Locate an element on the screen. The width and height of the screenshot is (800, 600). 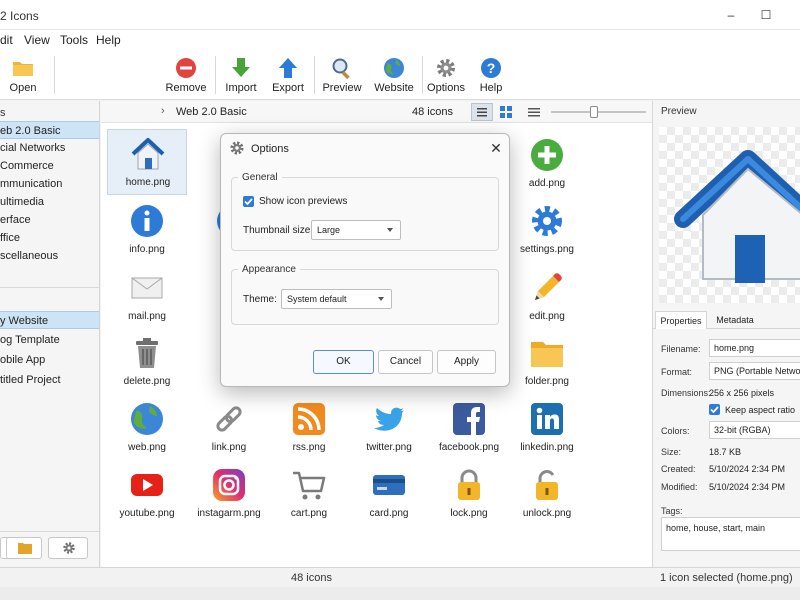
icon-item-settings: settings.png is located at coordinates (547, 230).